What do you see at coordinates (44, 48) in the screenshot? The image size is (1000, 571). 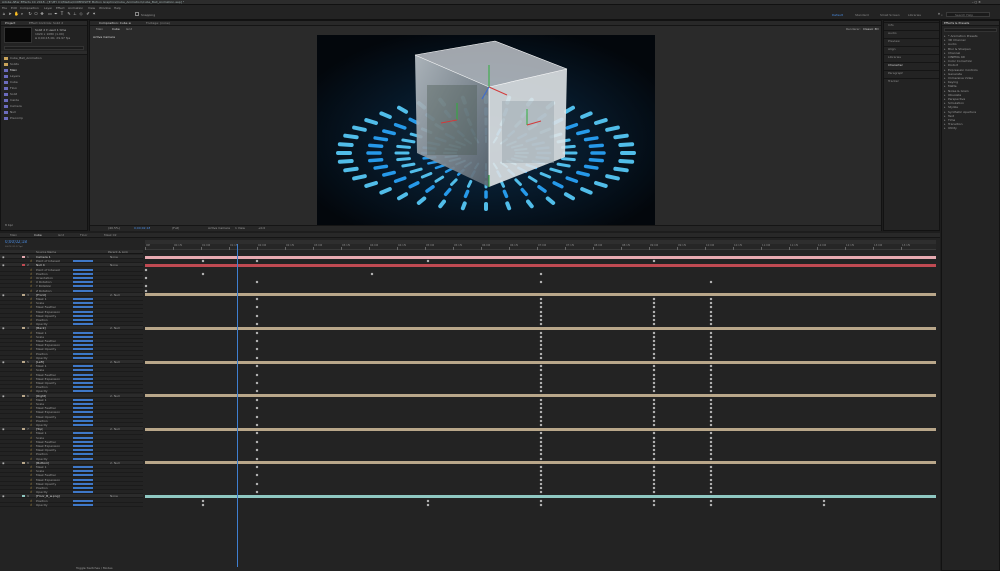 I see `project-search-input` at bounding box center [44, 48].